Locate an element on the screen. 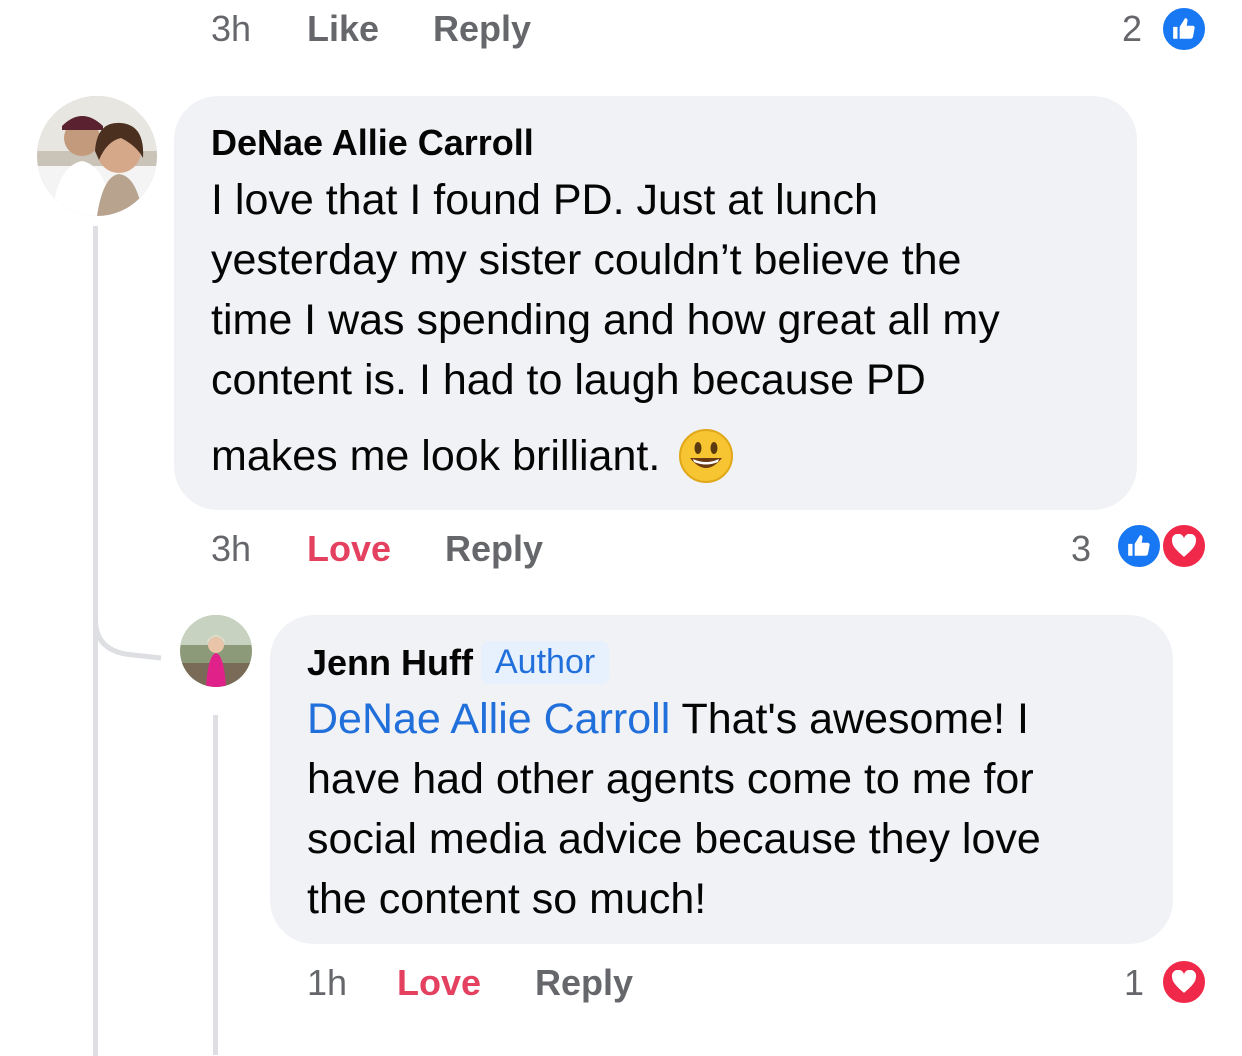  mention-link: DeNae Allie Carroll is located at coordinates (488, 719).